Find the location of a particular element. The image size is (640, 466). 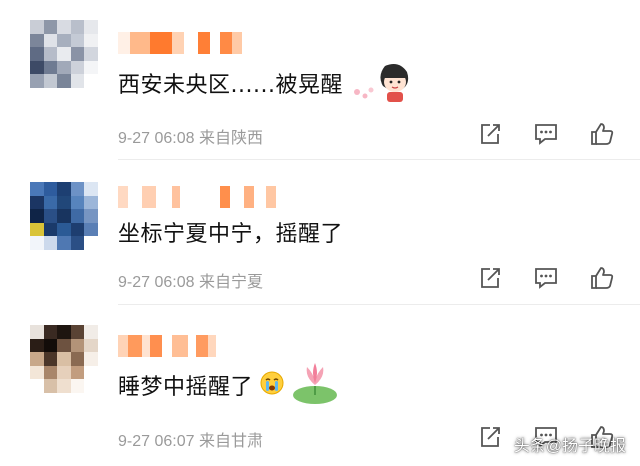

comment-text: 坐标宁夏中宁，摇醒了 is located at coordinates (231, 234).